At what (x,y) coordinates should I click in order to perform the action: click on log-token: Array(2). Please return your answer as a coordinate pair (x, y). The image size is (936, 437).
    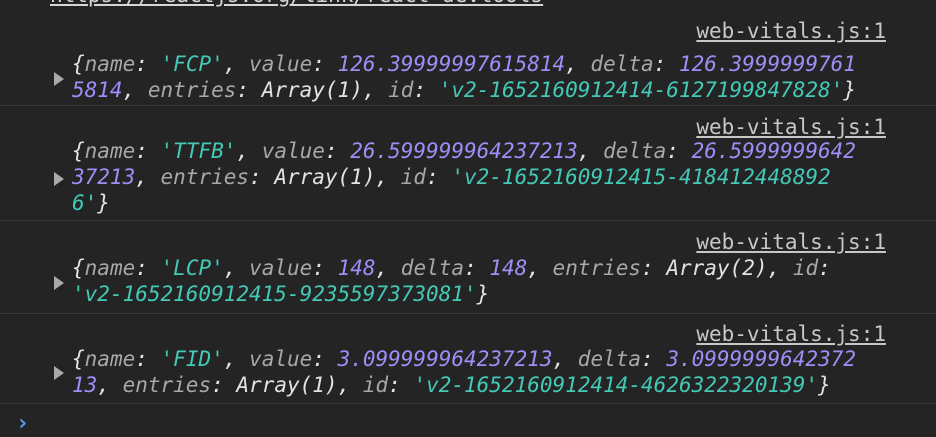
    Looking at the image, I should click on (717, 268).